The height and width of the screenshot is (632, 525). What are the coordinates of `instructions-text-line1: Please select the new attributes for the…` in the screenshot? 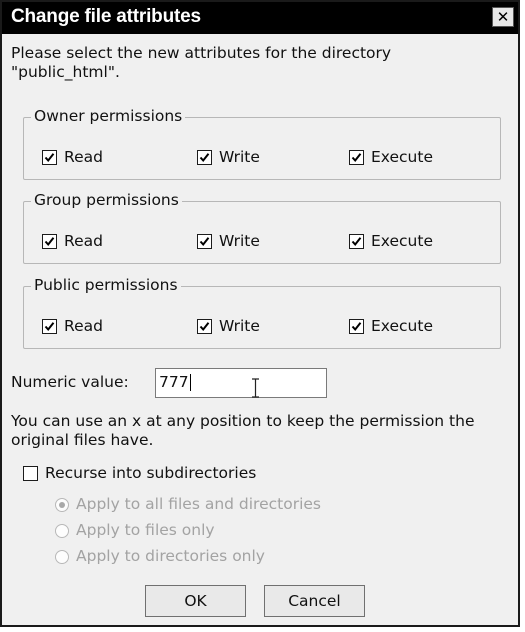 It's located at (201, 53).